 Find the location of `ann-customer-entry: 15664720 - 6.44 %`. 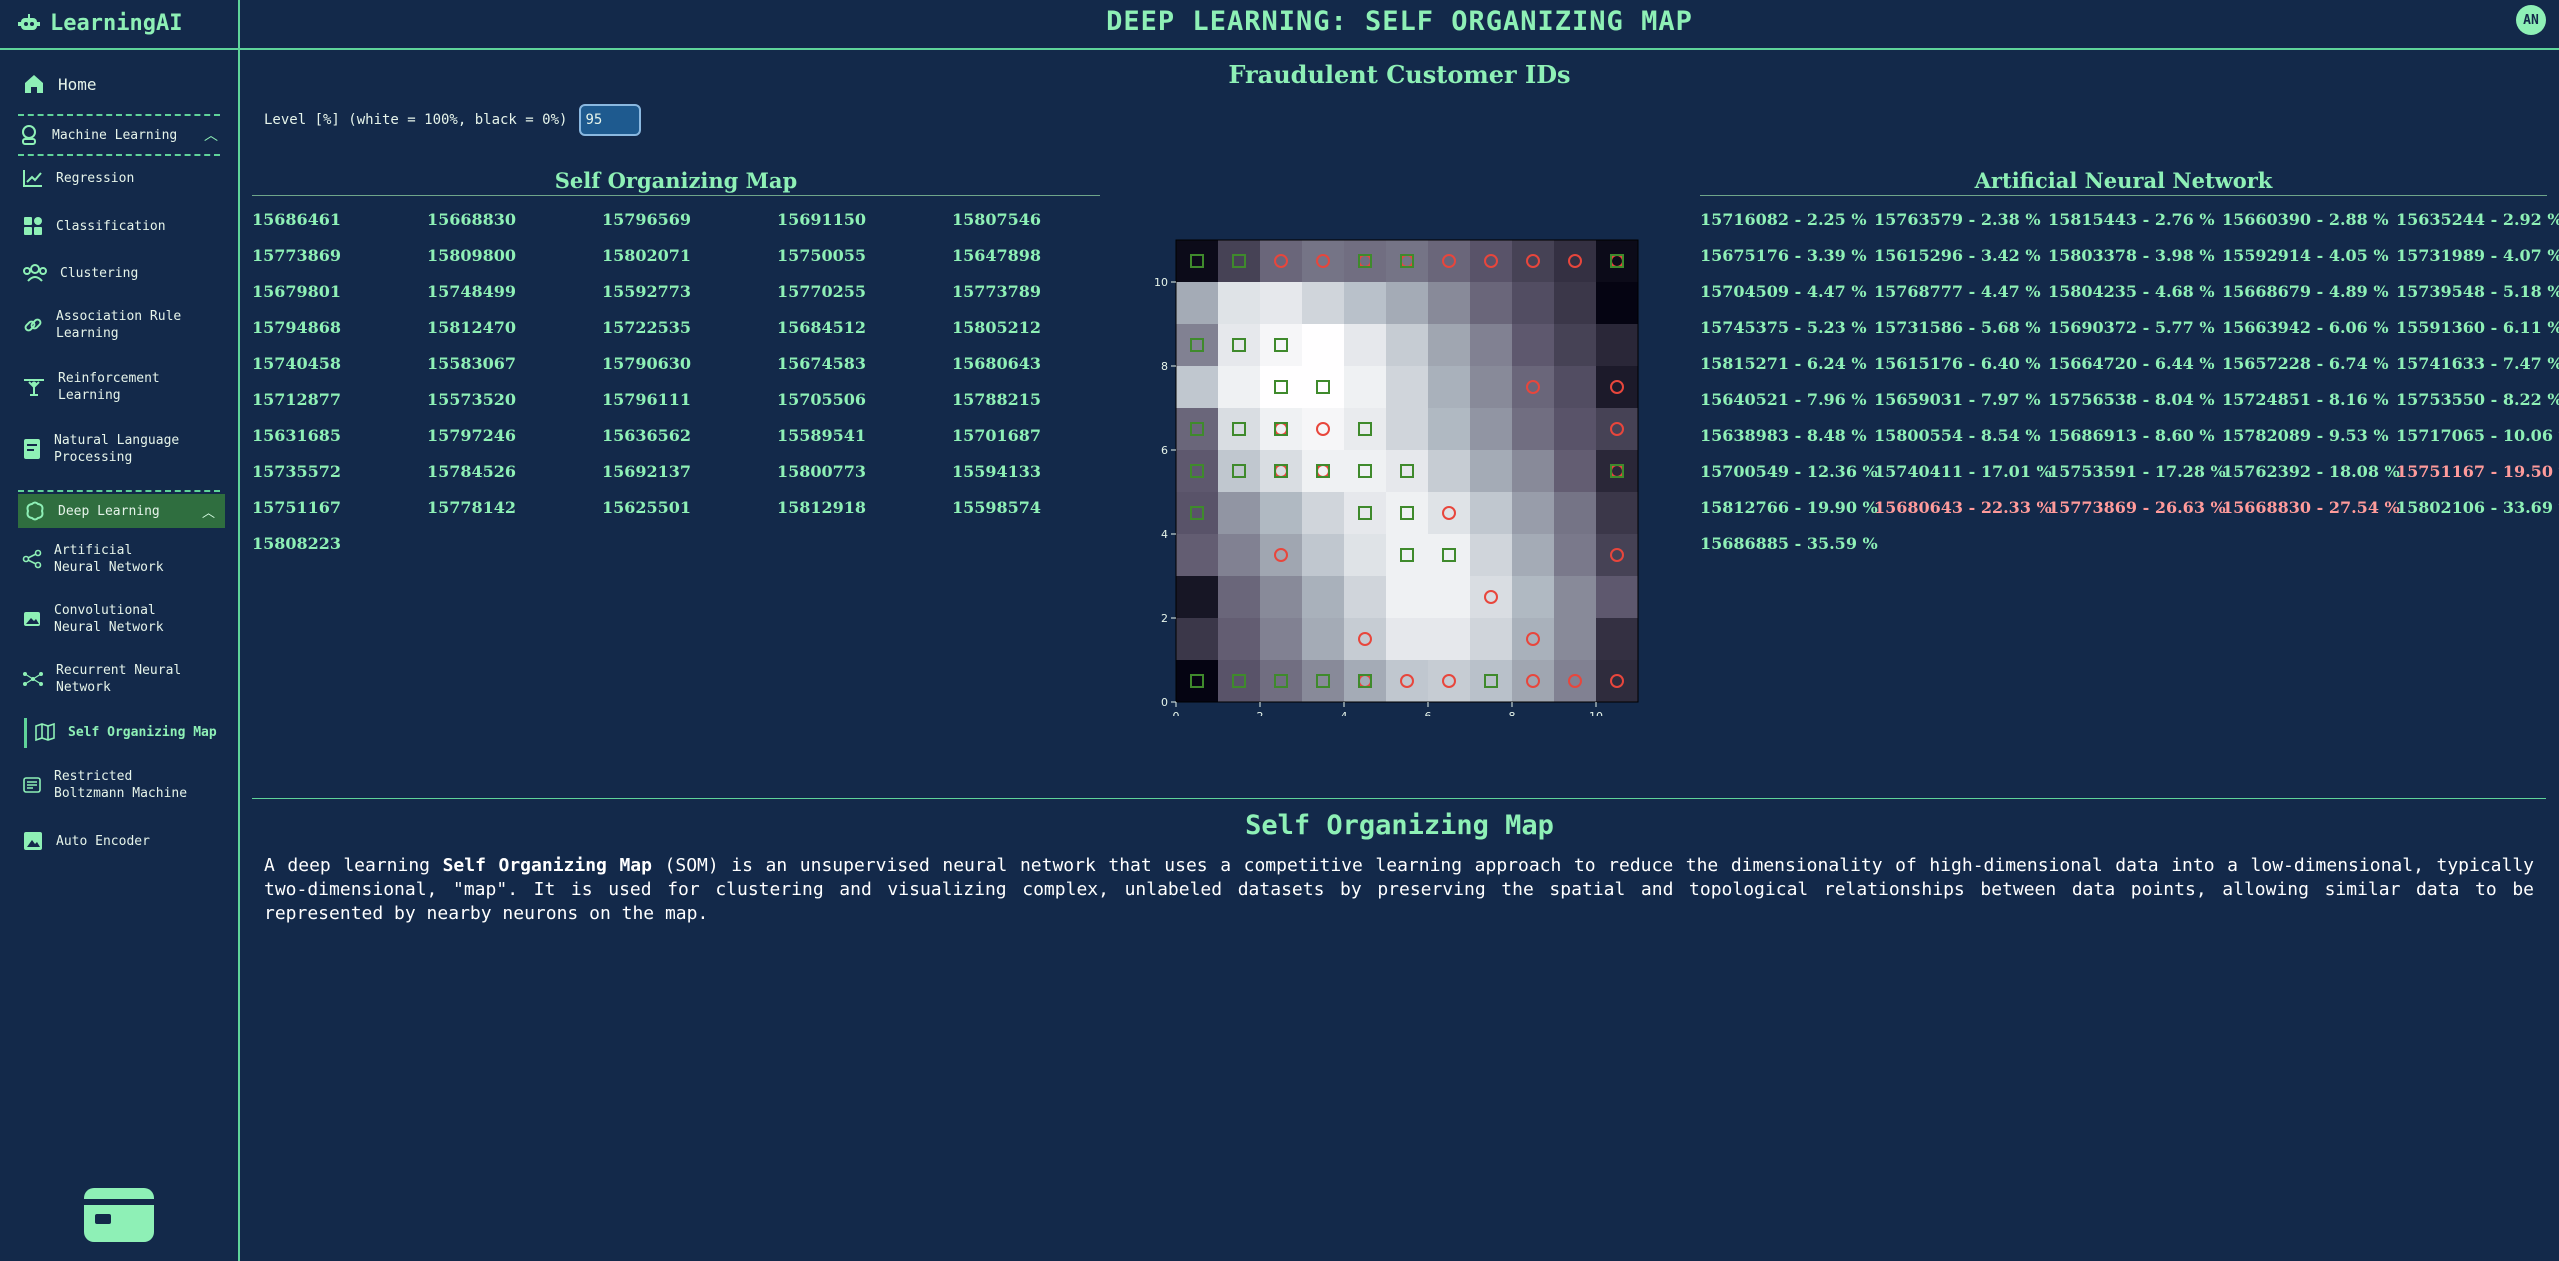

ann-customer-entry: 15664720 - 6.44 % is located at coordinates (2131, 363).